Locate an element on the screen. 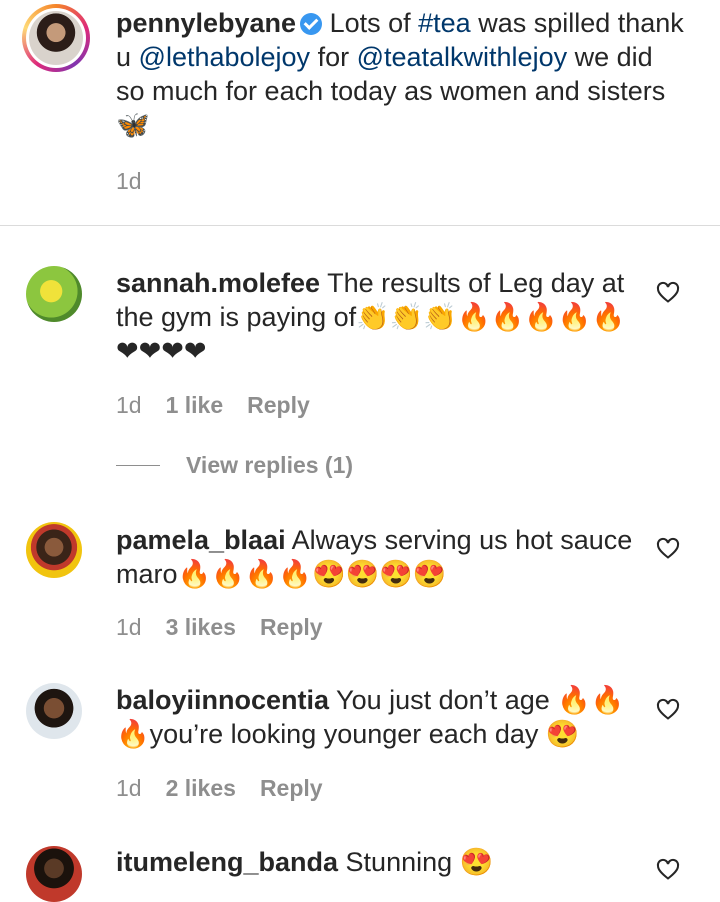  post-author-avatar is located at coordinates (56, 38).